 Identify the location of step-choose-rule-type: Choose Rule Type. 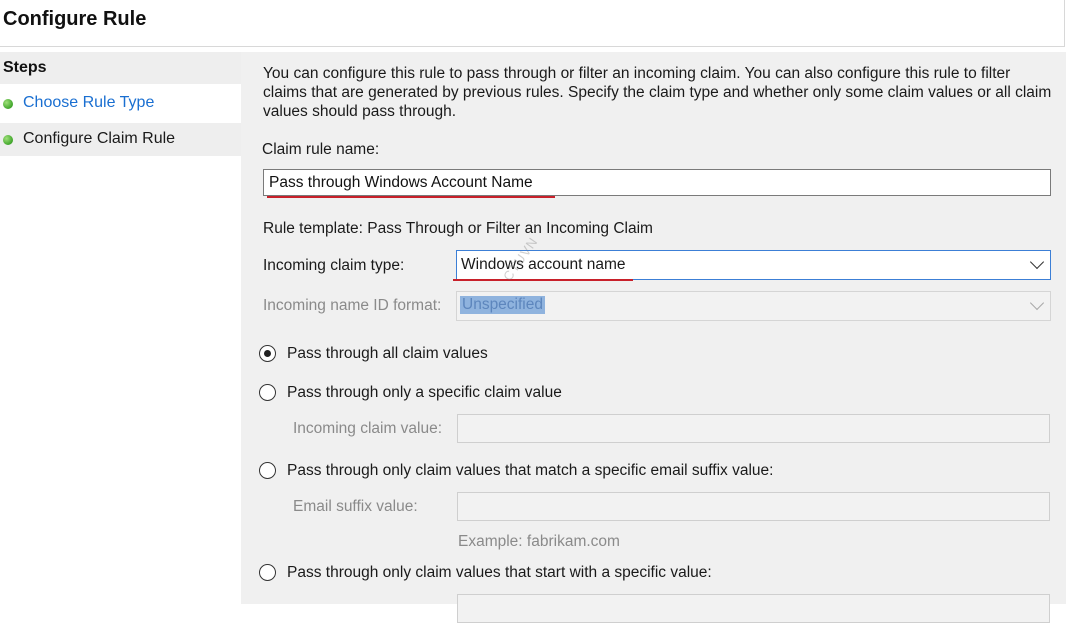
(120, 103).